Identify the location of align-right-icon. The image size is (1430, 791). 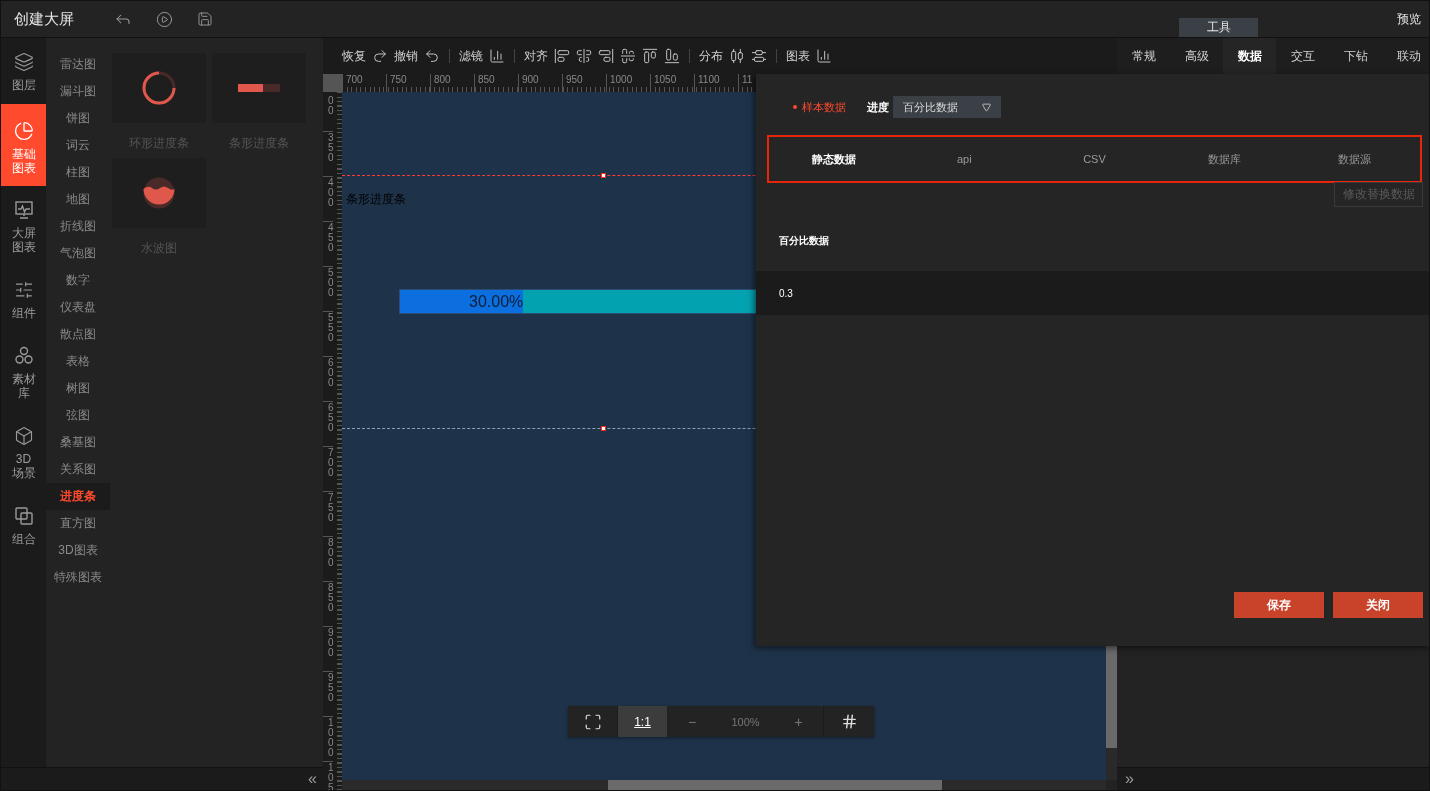
(606, 56).